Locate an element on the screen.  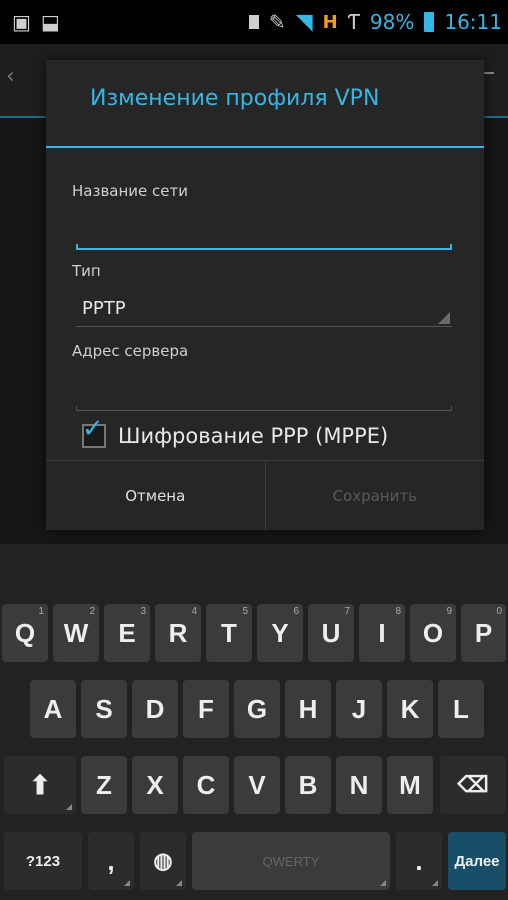
key-i: I8 is located at coordinates (382, 633).